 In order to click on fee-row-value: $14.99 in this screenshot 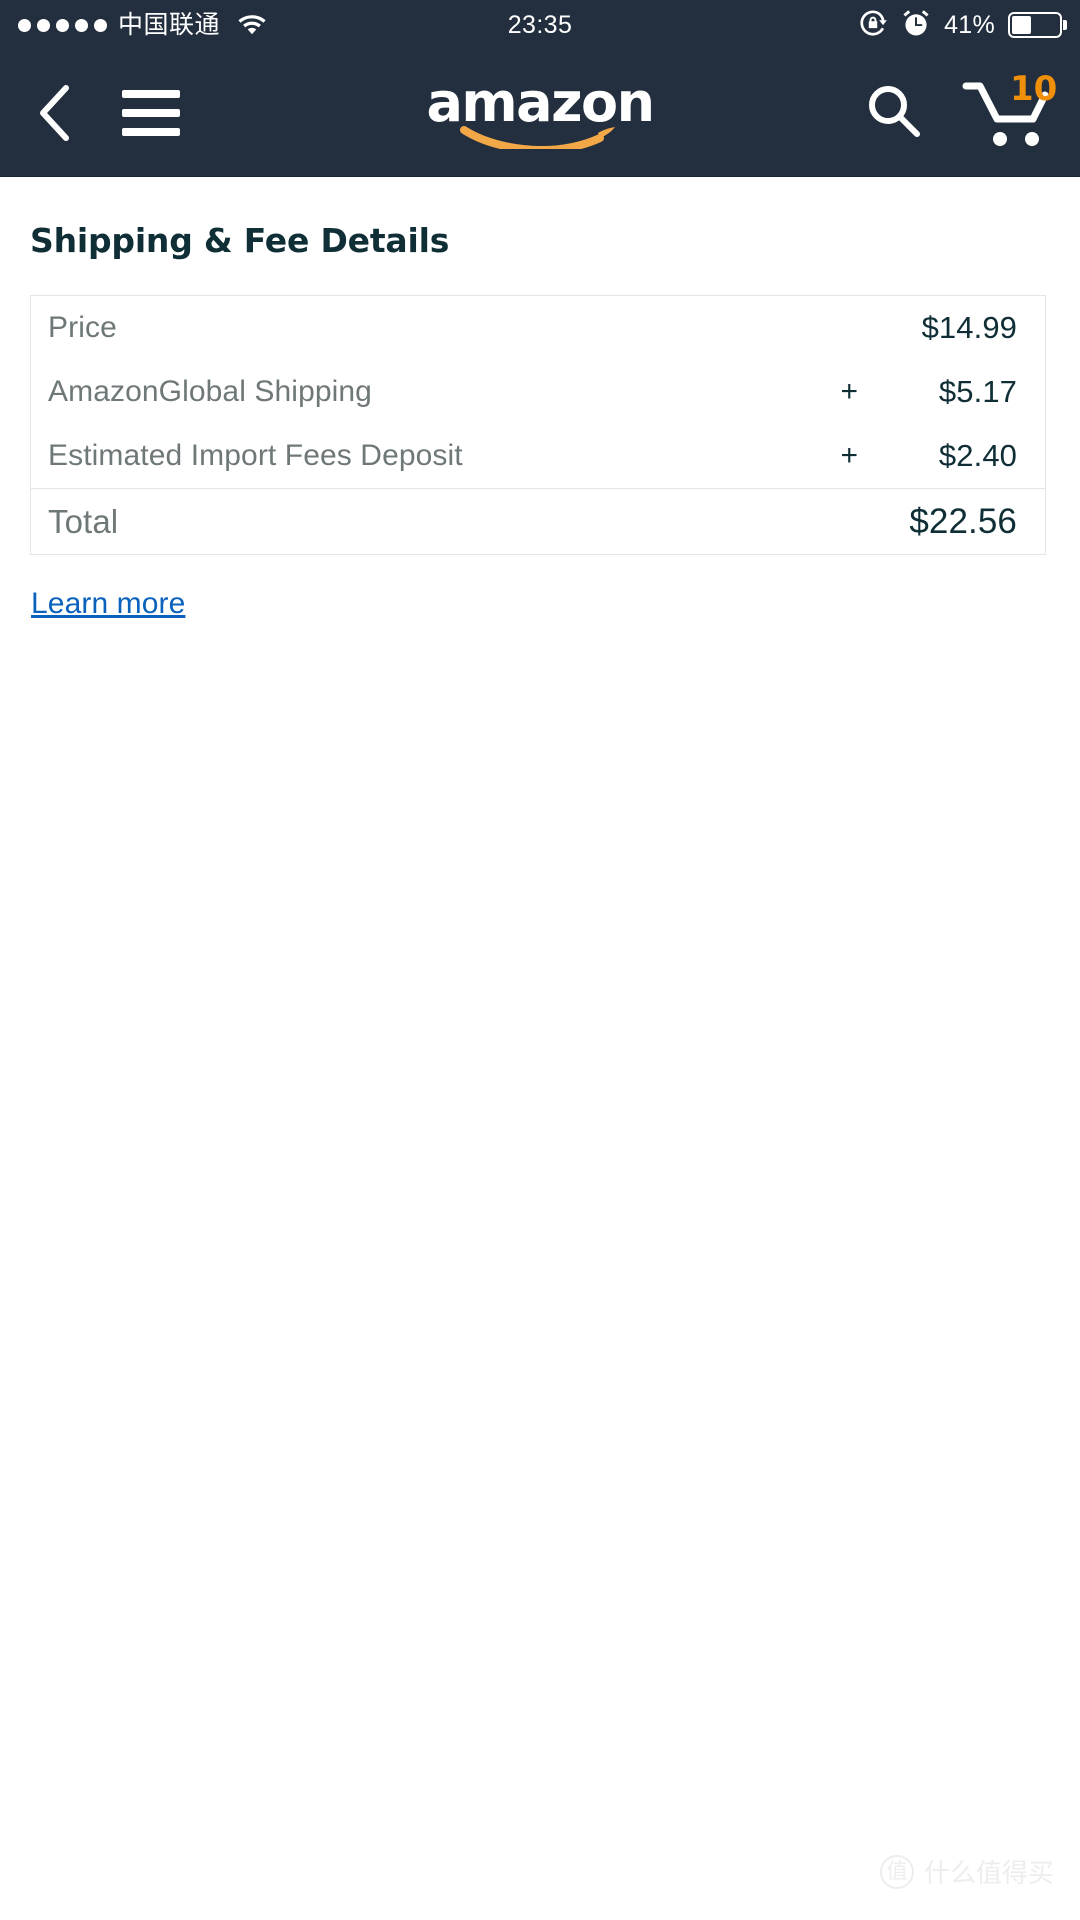, I will do `click(969, 327)`.